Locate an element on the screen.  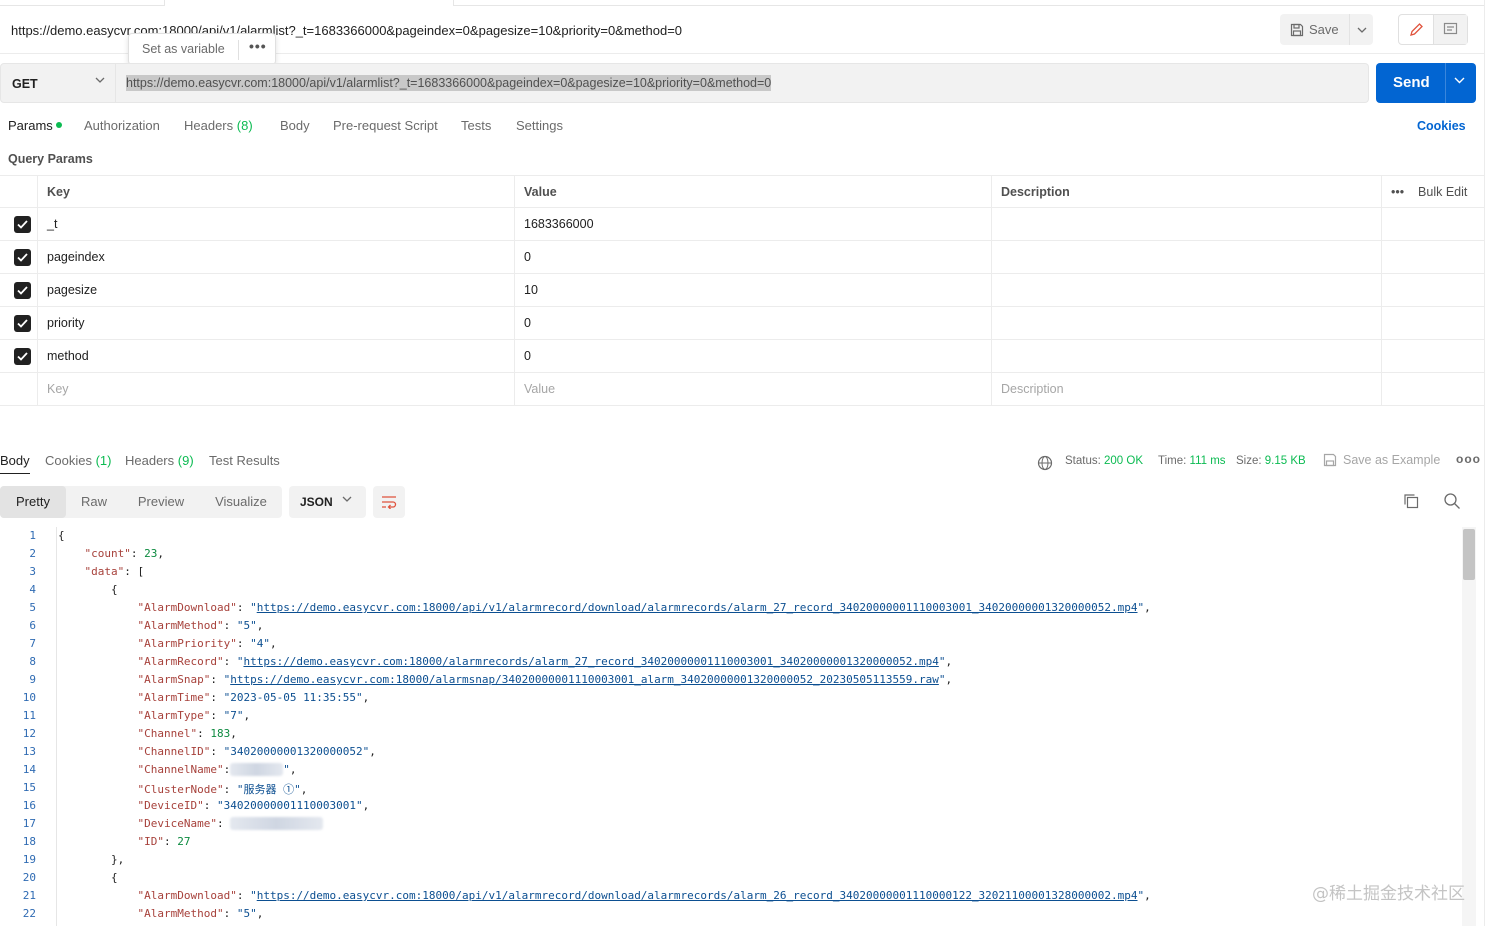
value-placeholder: Value is located at coordinates (540, 389).